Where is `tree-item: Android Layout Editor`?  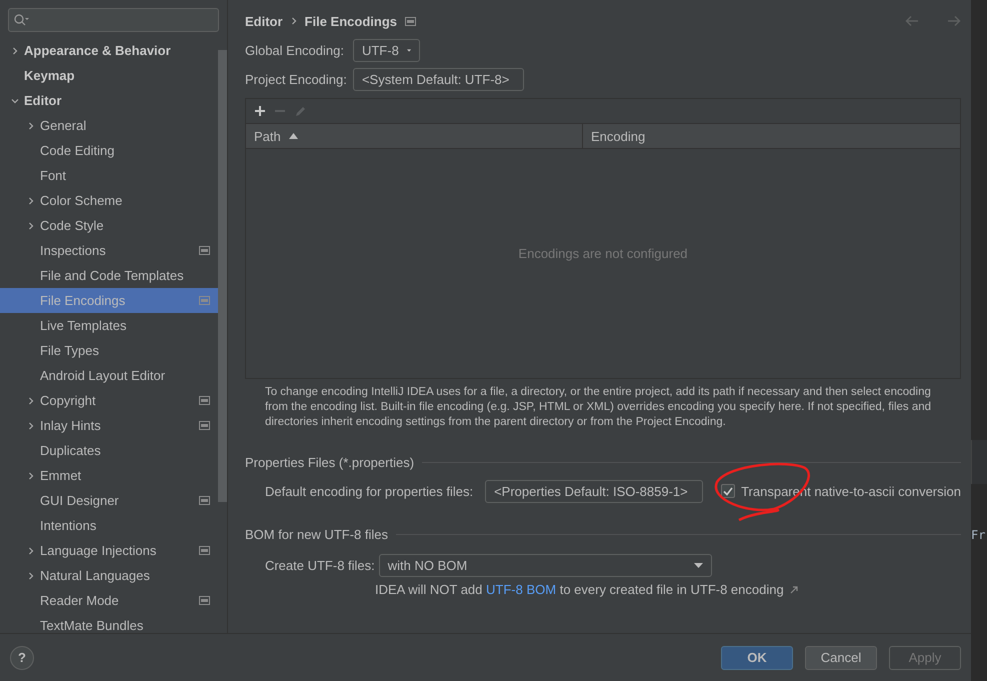 tree-item: Android Layout Editor is located at coordinates (109, 375).